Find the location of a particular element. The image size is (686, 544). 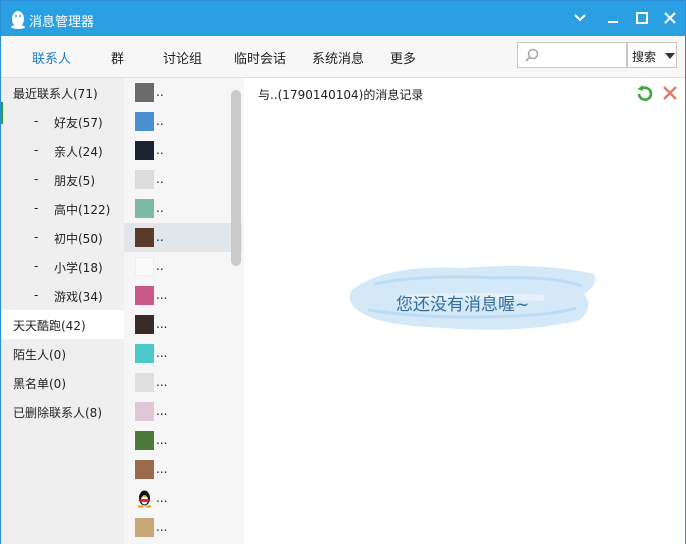

close-icon is located at coordinates (670, 18).